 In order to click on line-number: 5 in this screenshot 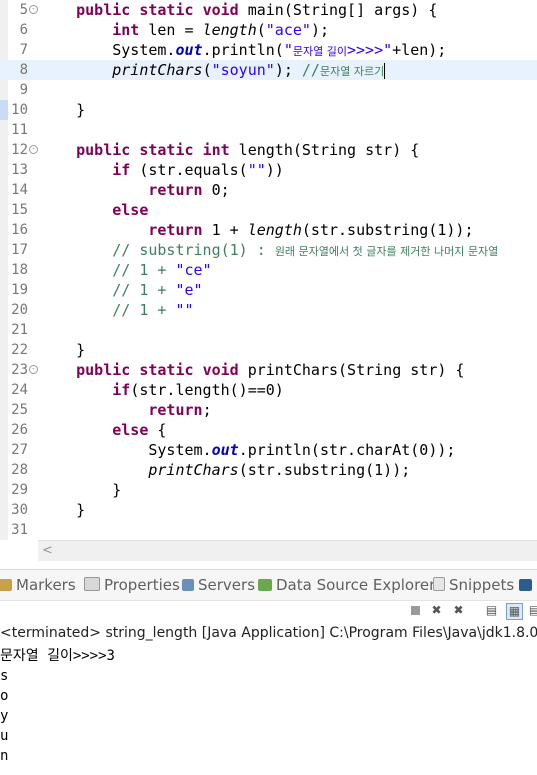, I will do `click(23, 10)`.